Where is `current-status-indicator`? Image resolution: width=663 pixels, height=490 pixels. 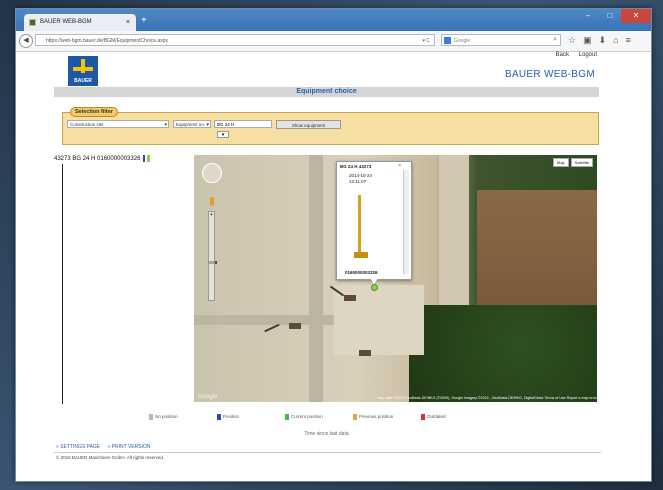 current-status-indicator is located at coordinates (149, 158).